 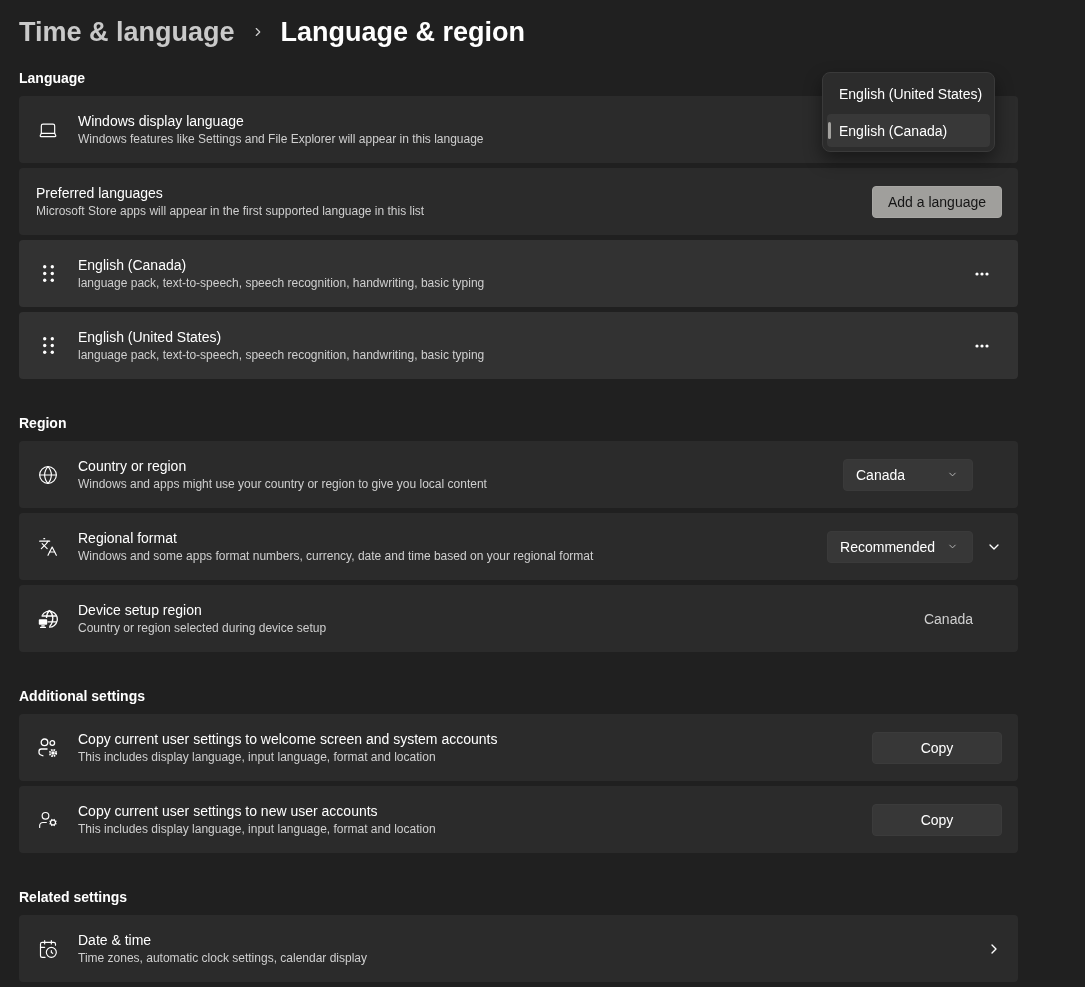 What do you see at coordinates (336, 556) in the screenshot?
I see `setting-description: Windows and some apps format numbers, currency, date and time based on your regional format` at bounding box center [336, 556].